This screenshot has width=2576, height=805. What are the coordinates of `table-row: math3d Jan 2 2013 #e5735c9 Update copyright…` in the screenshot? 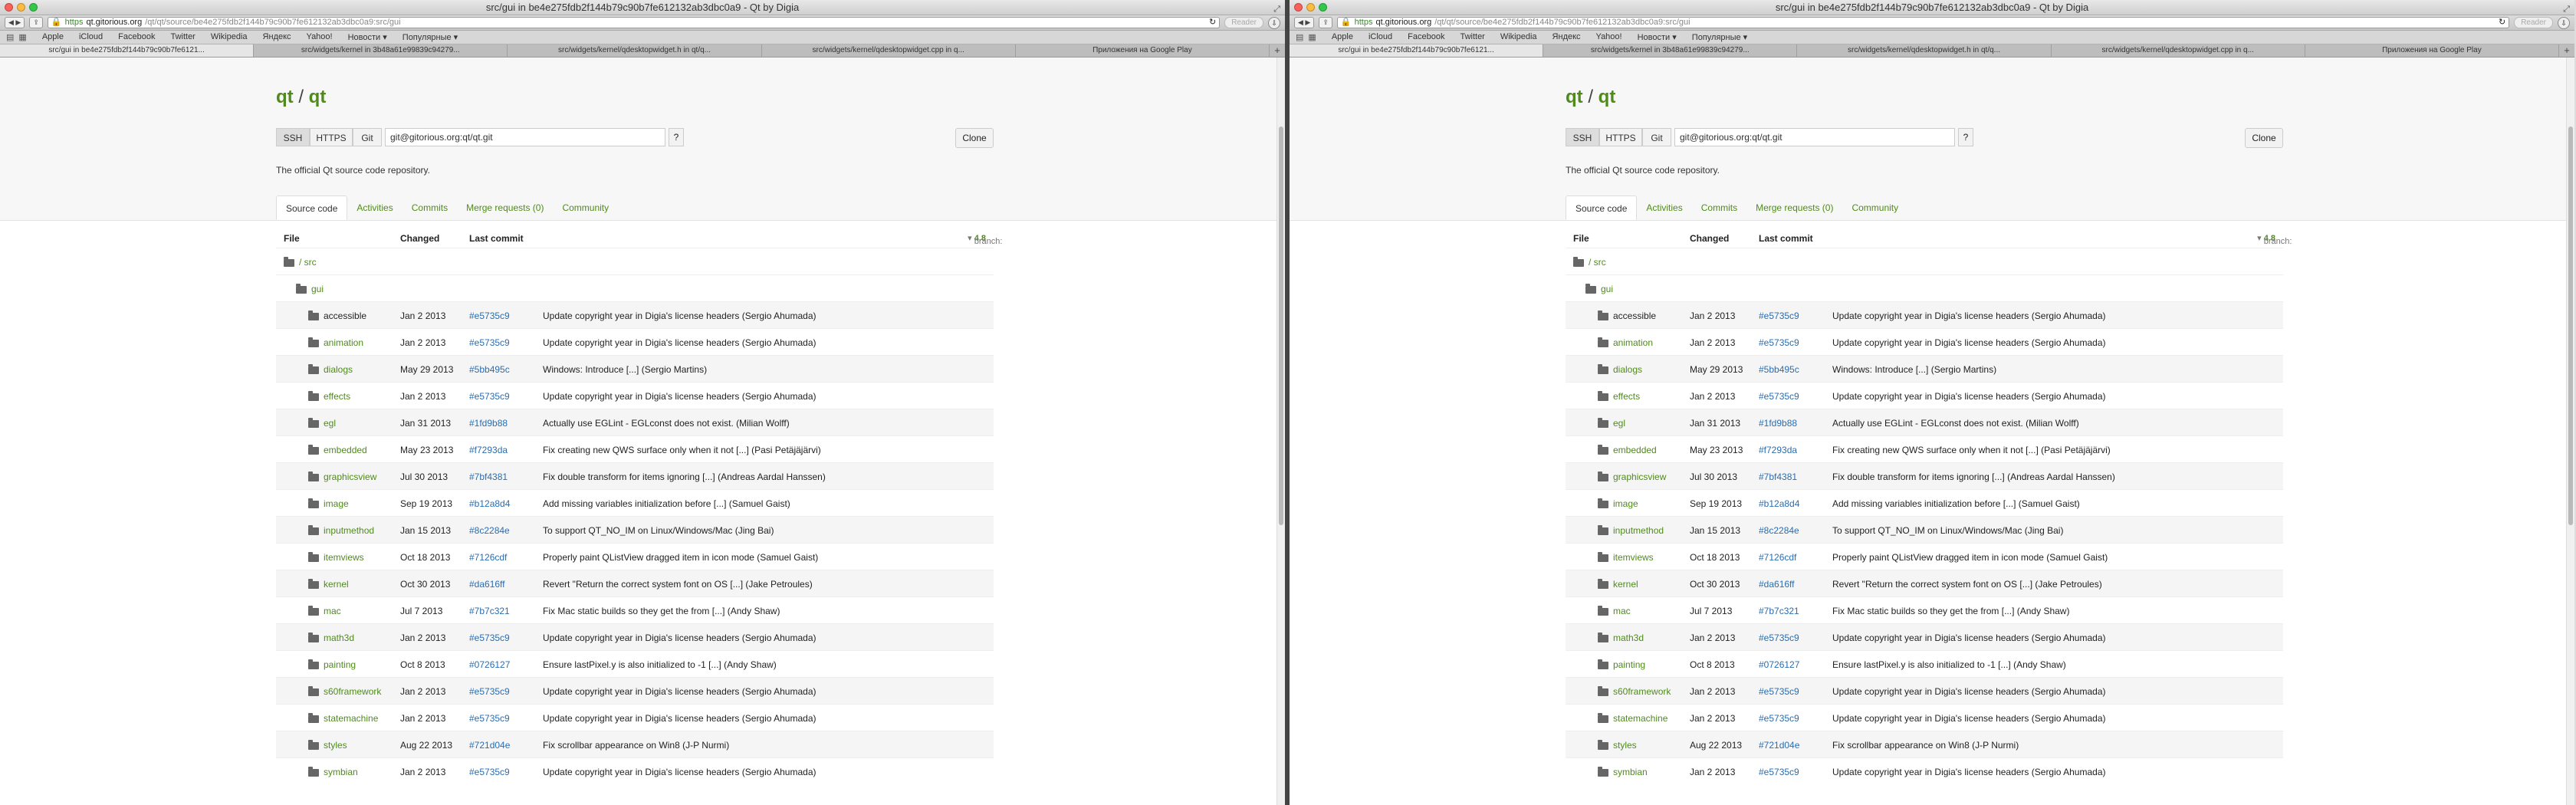 It's located at (1925, 637).